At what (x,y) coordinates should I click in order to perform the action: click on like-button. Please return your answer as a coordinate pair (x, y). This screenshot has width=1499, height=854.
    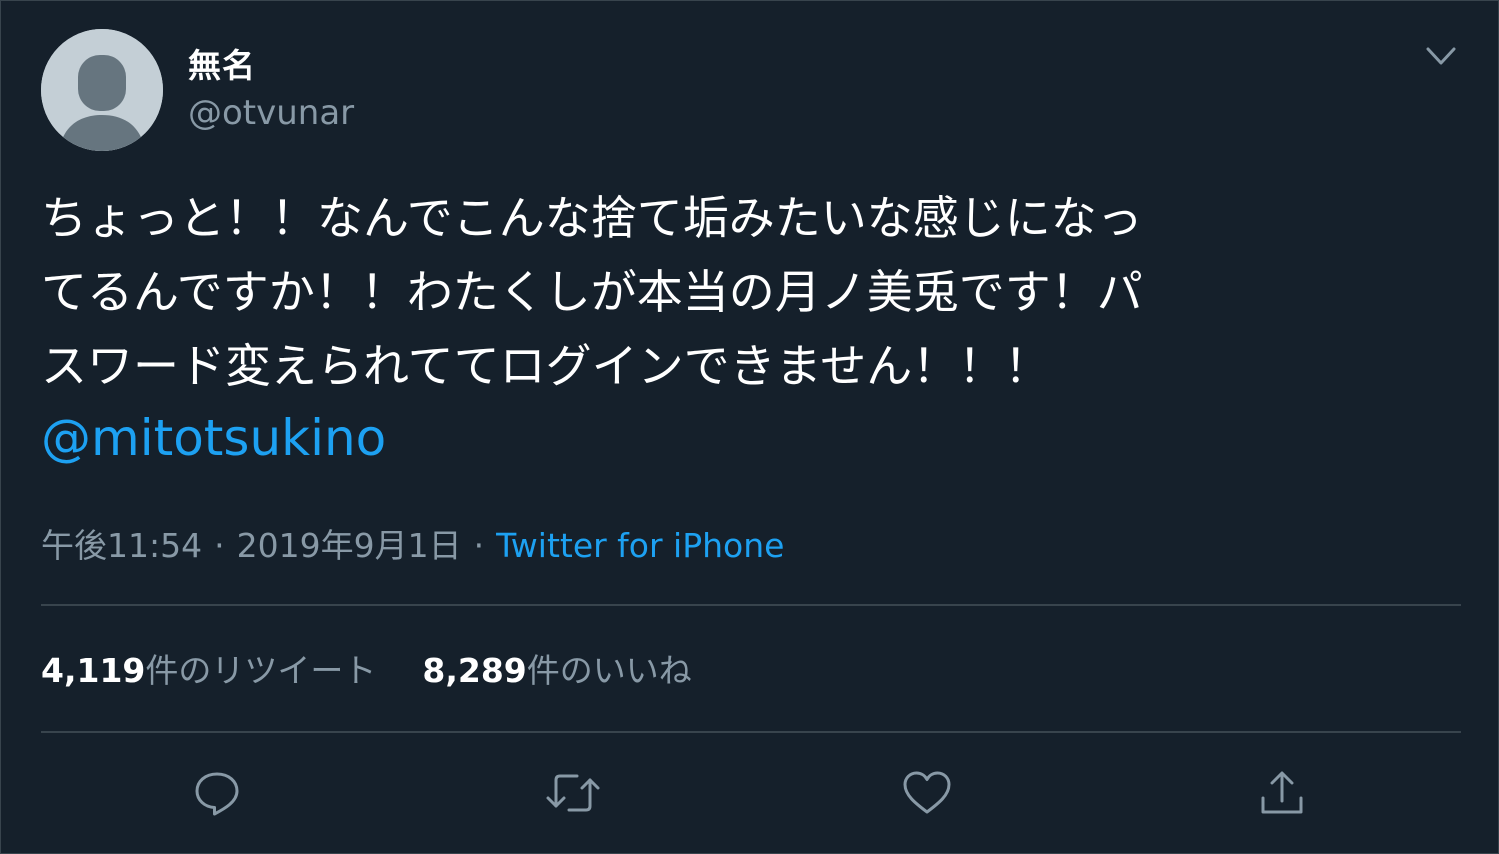
    Looking at the image, I should click on (927, 793).